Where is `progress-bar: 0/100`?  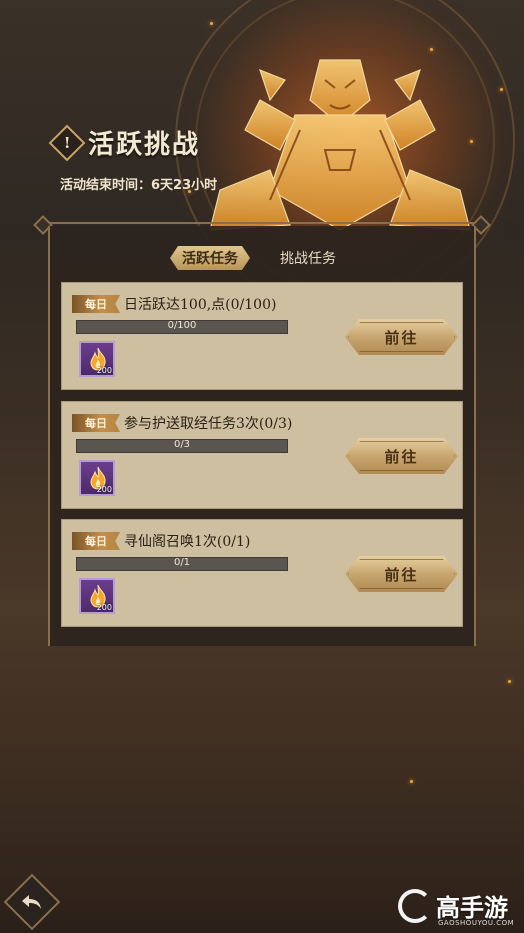
progress-bar: 0/100 is located at coordinates (182, 327).